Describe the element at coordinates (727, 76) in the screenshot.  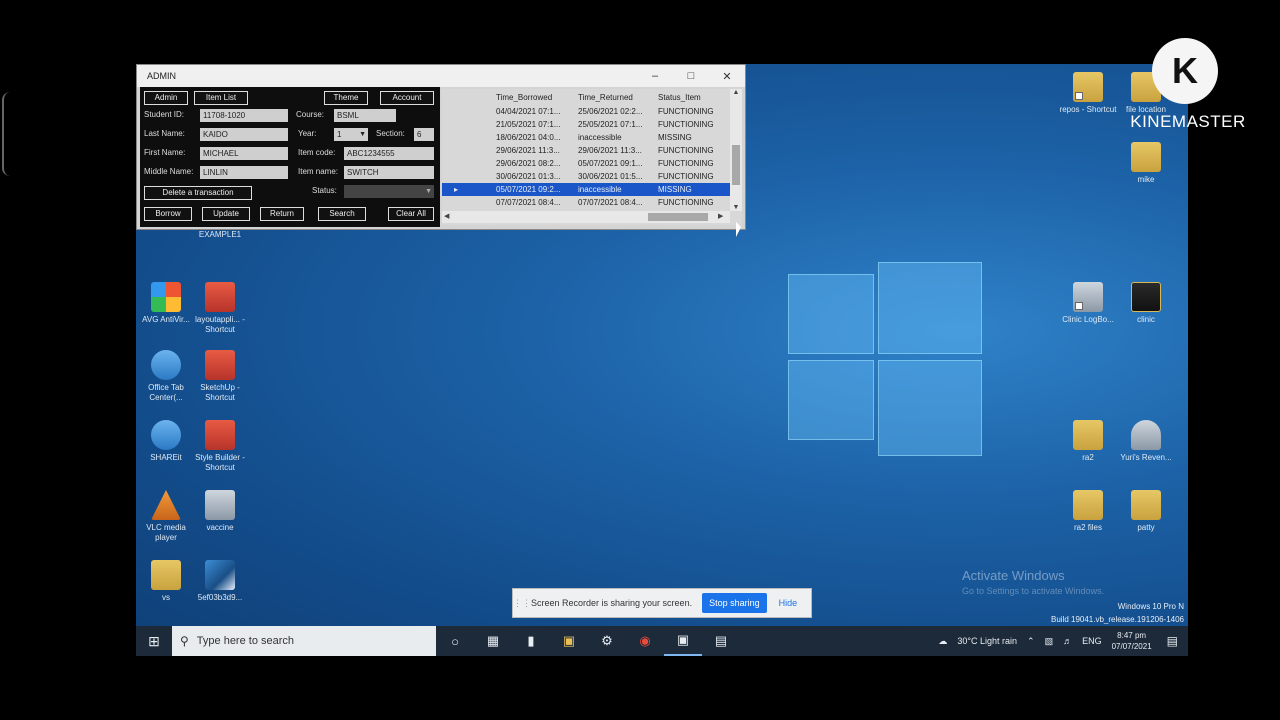
I see `close-icon: ✕` at that location.